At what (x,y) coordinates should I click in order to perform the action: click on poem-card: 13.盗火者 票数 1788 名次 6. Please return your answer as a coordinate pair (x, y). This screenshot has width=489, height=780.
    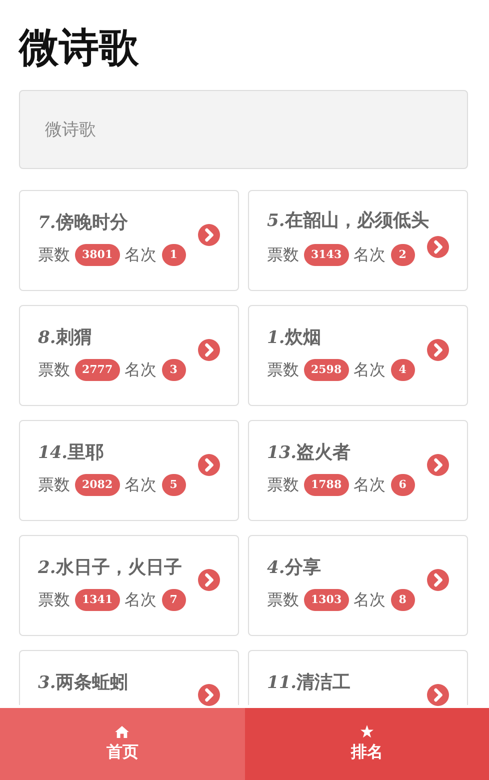
    Looking at the image, I should click on (358, 470).